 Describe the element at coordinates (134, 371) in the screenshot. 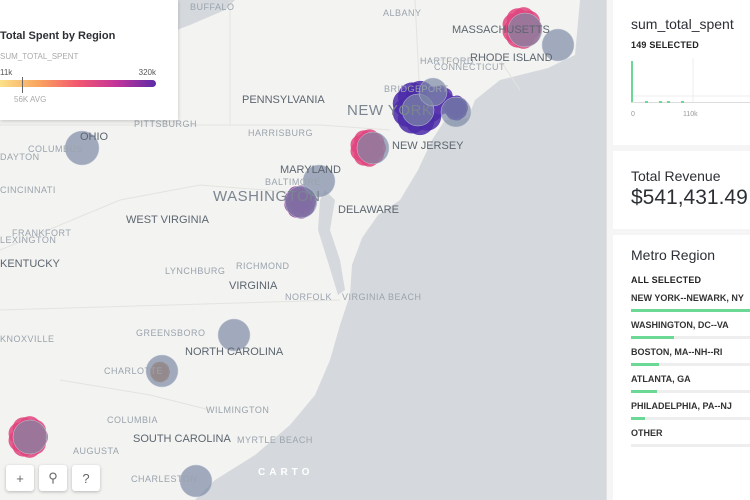

I see `map-label: CHARLOTTE` at that location.